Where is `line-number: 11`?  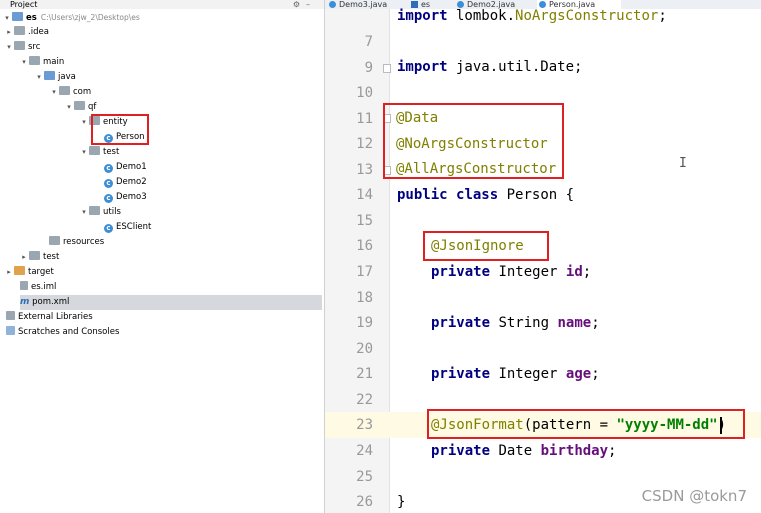
line-number: 11 is located at coordinates (364, 119).